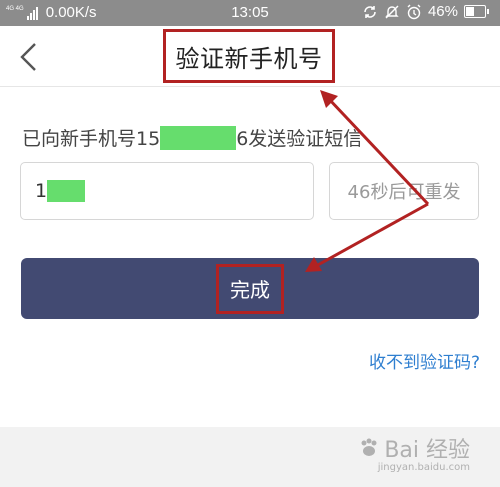 The width and height of the screenshot is (500, 487). What do you see at coordinates (442, 11) in the screenshot?
I see `battery-percent: 46%` at bounding box center [442, 11].